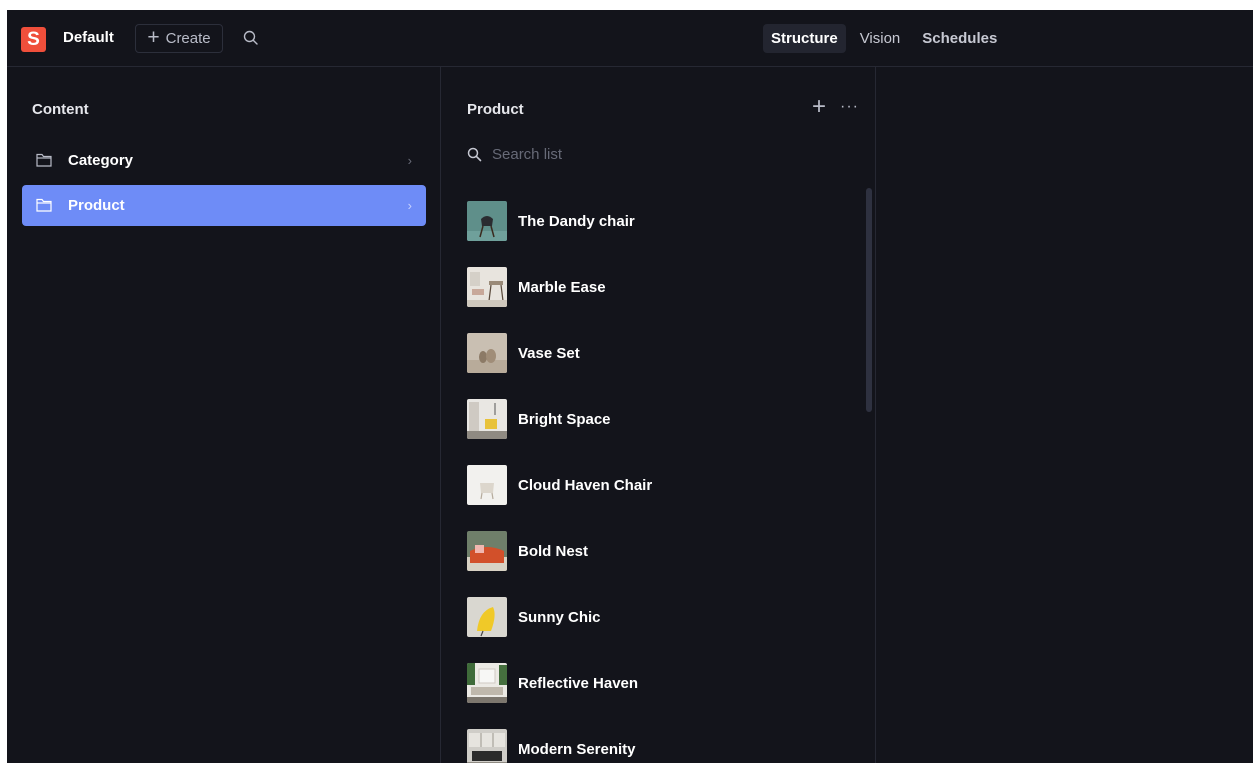 The image size is (1253, 763). Describe the element at coordinates (559, 617) in the screenshot. I see `list-item-title: Sunny Chic` at that location.